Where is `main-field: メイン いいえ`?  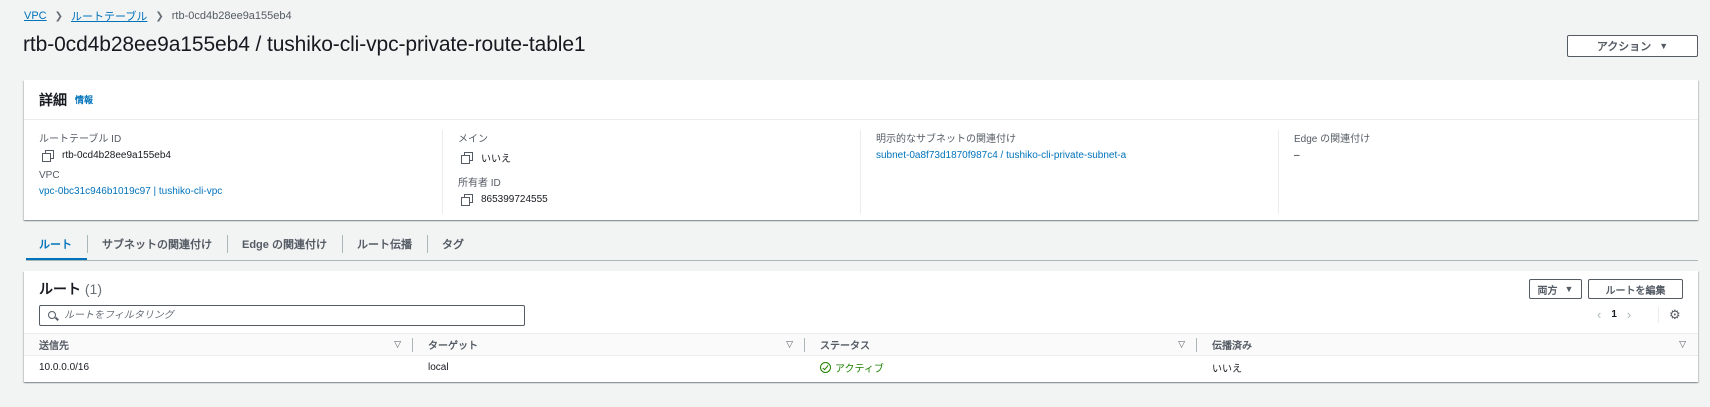
main-field: メイン いいえ is located at coordinates (651, 147).